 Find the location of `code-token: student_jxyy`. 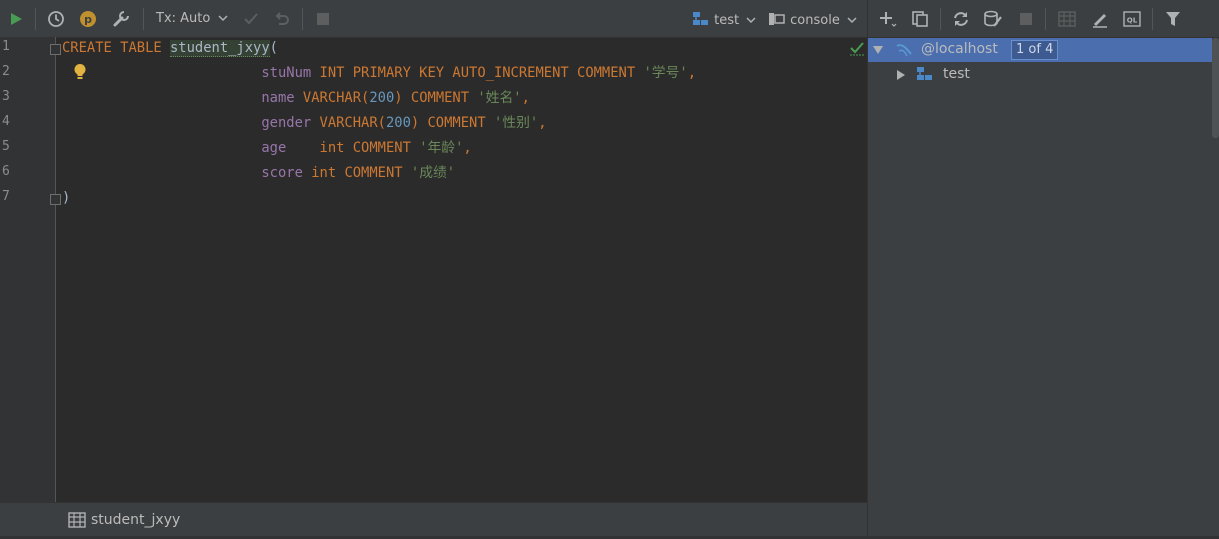

code-token: student_jxyy is located at coordinates (219, 48).